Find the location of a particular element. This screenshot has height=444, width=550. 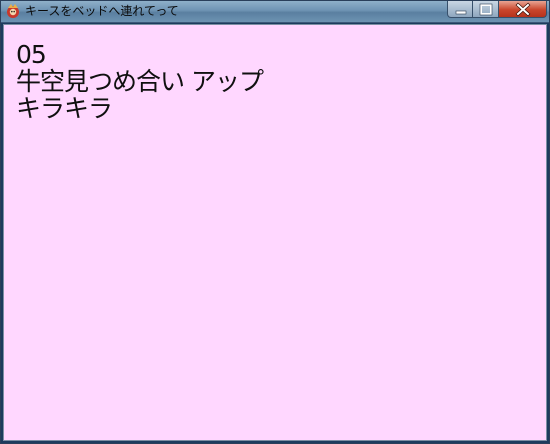

minimize-icon is located at coordinates (461, 12).